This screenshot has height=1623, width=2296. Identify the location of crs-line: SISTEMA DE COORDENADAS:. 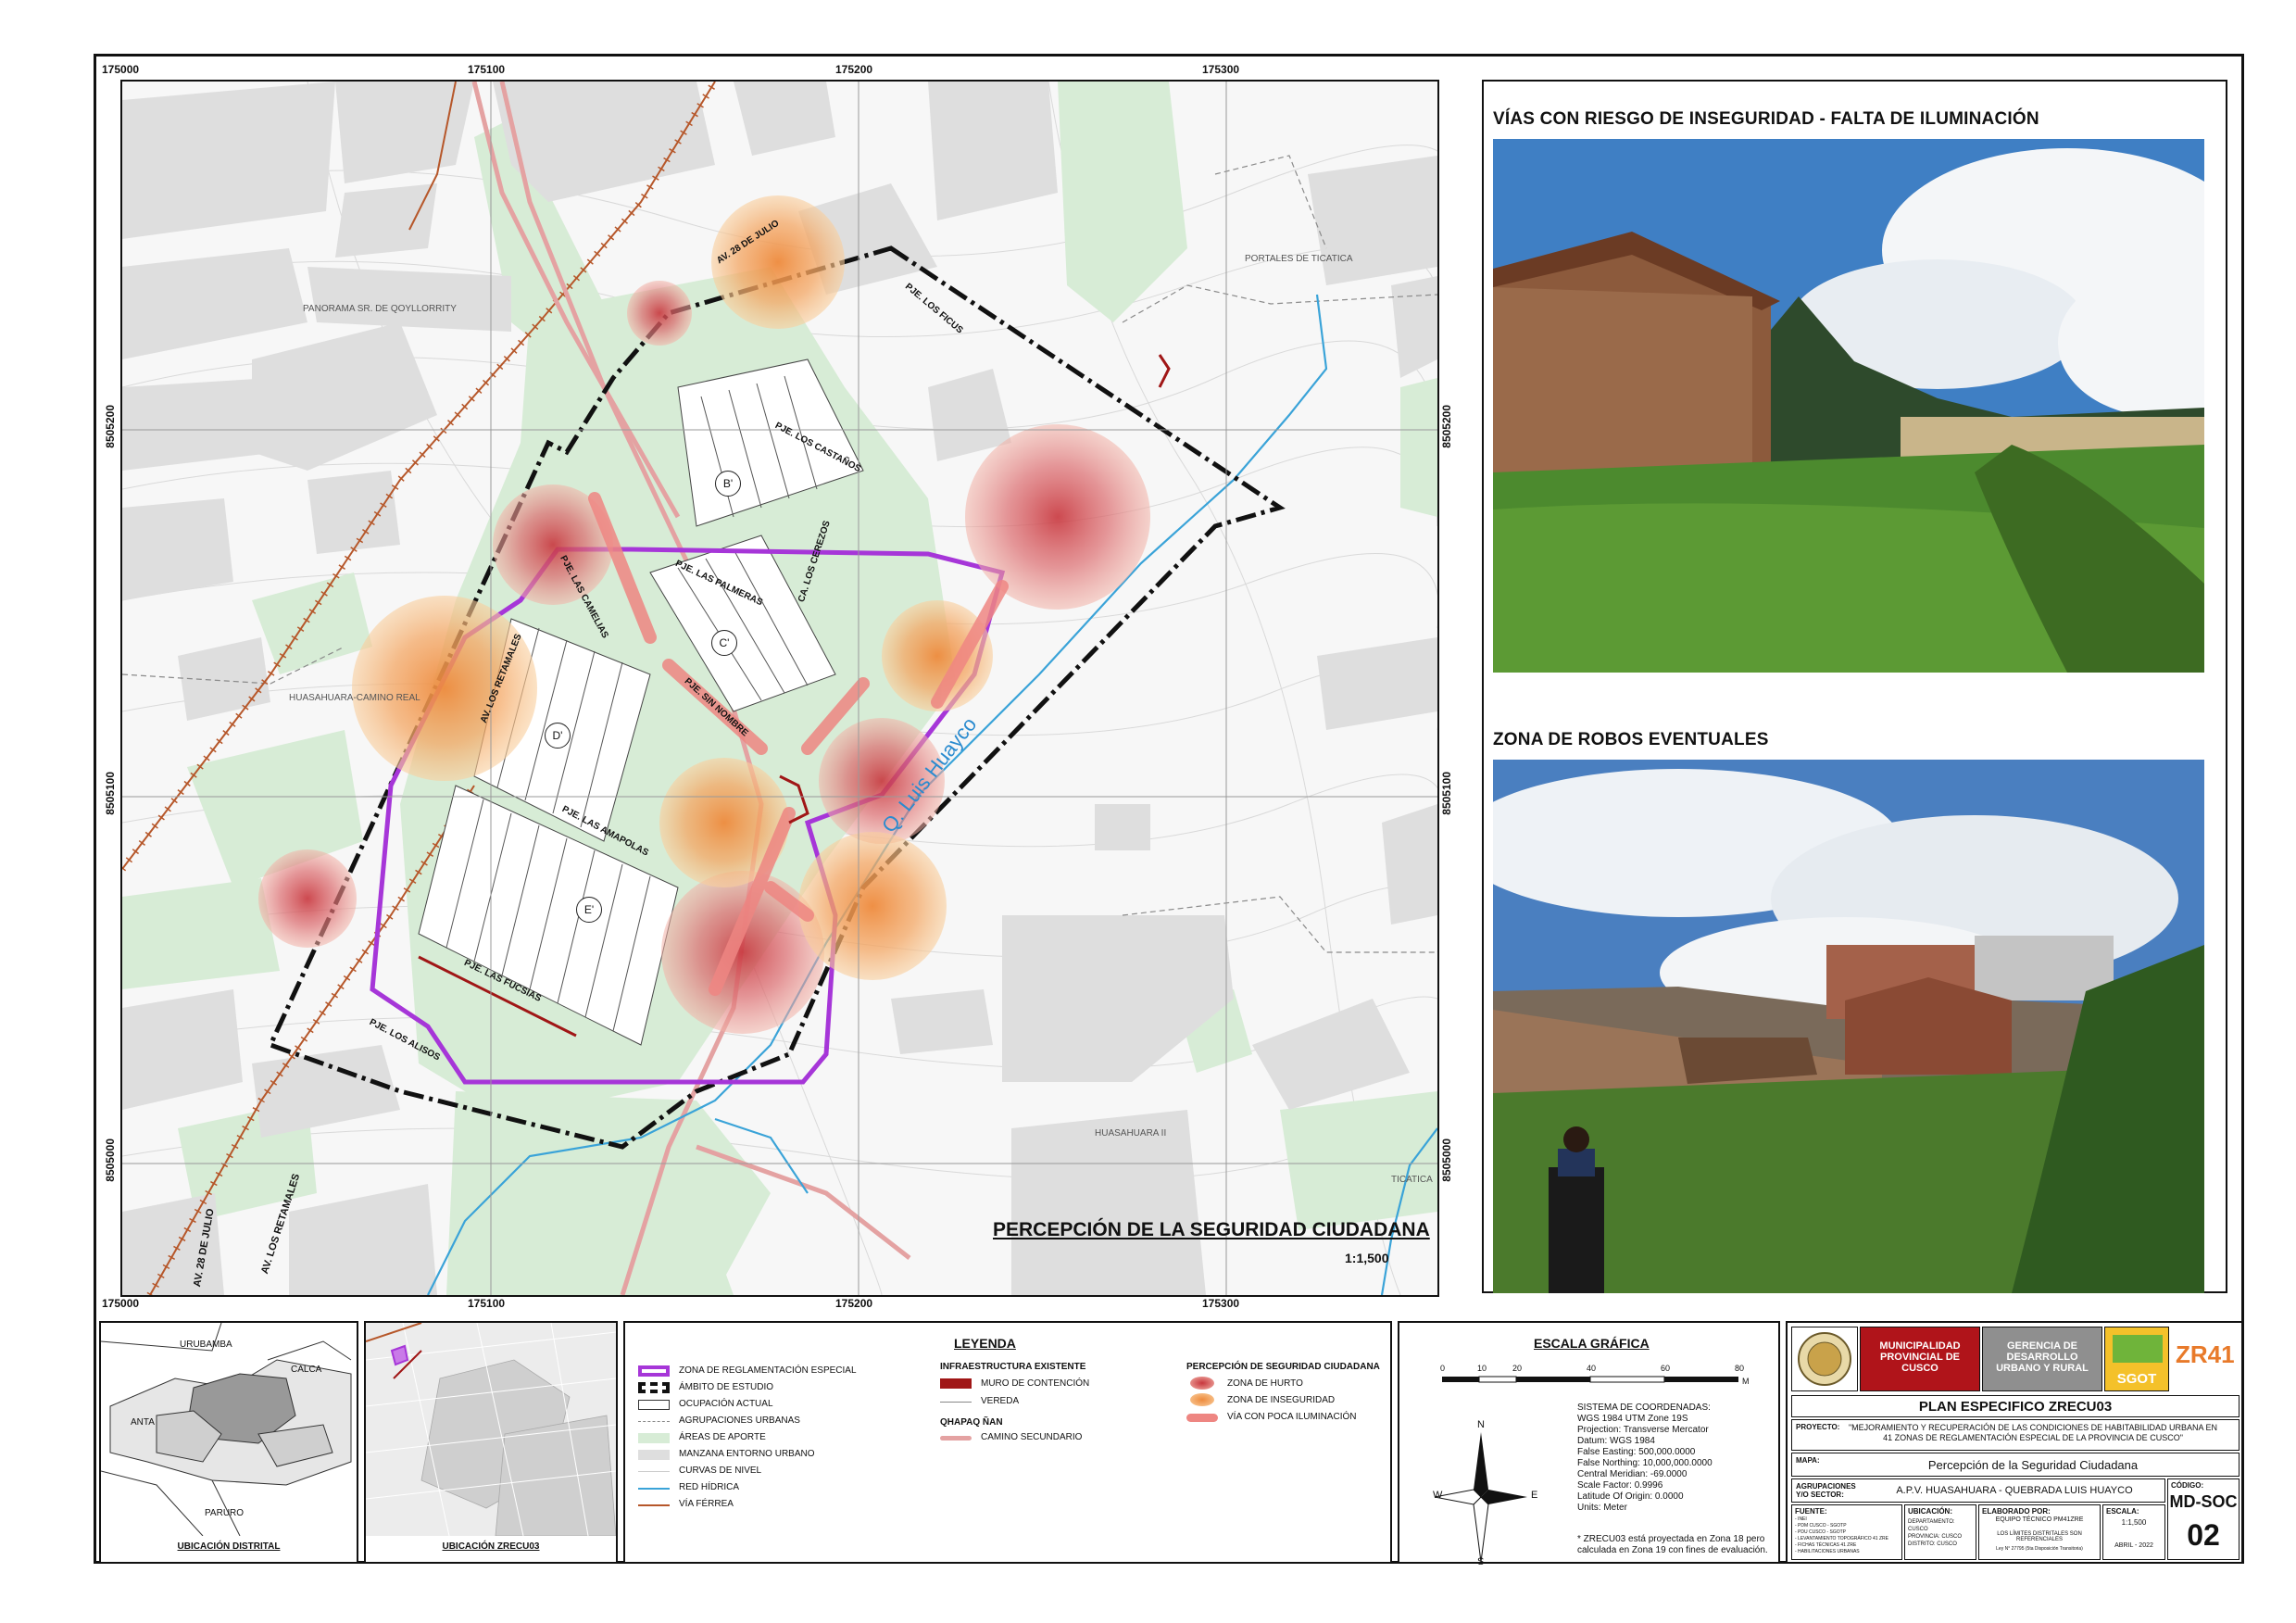
(1644, 1408).